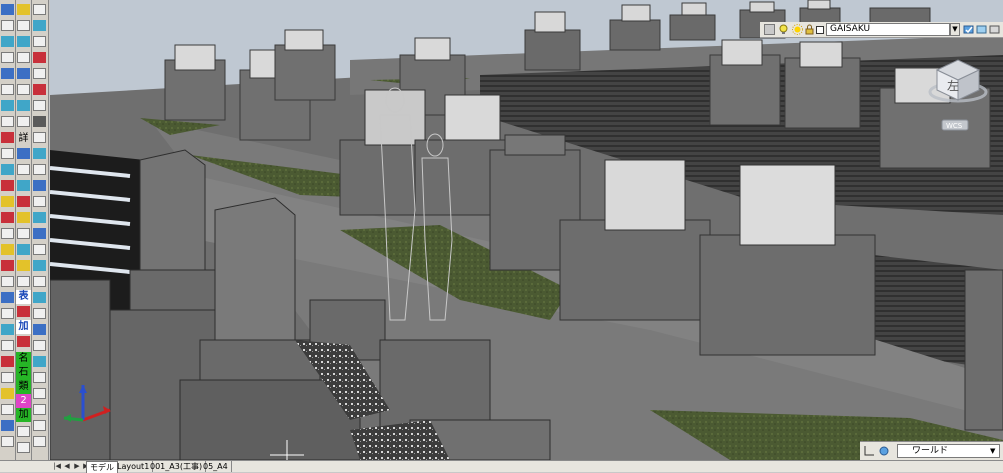 The width and height of the screenshot is (1003, 473). I want to click on ucs-select-arrow-icon: ▼, so click(994, 451).